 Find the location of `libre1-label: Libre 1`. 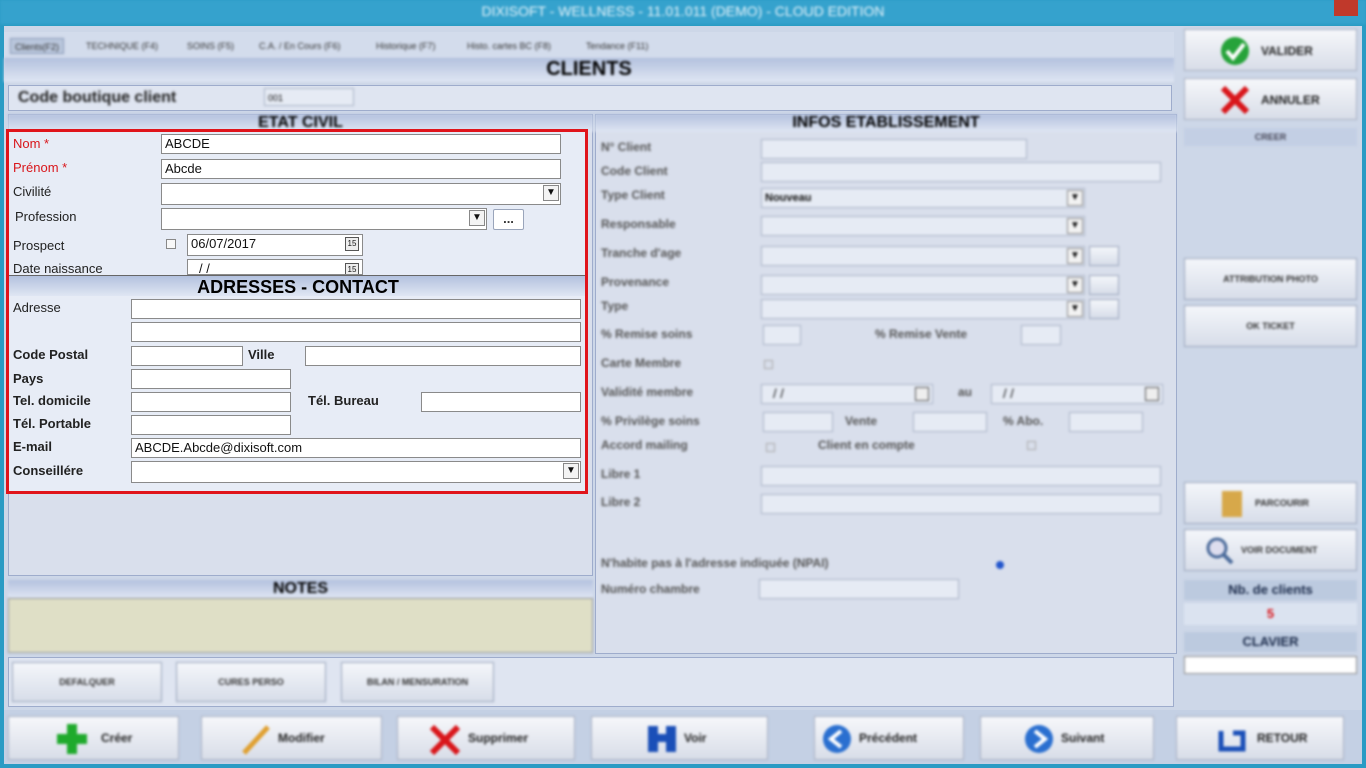

libre1-label: Libre 1 is located at coordinates (621, 474).